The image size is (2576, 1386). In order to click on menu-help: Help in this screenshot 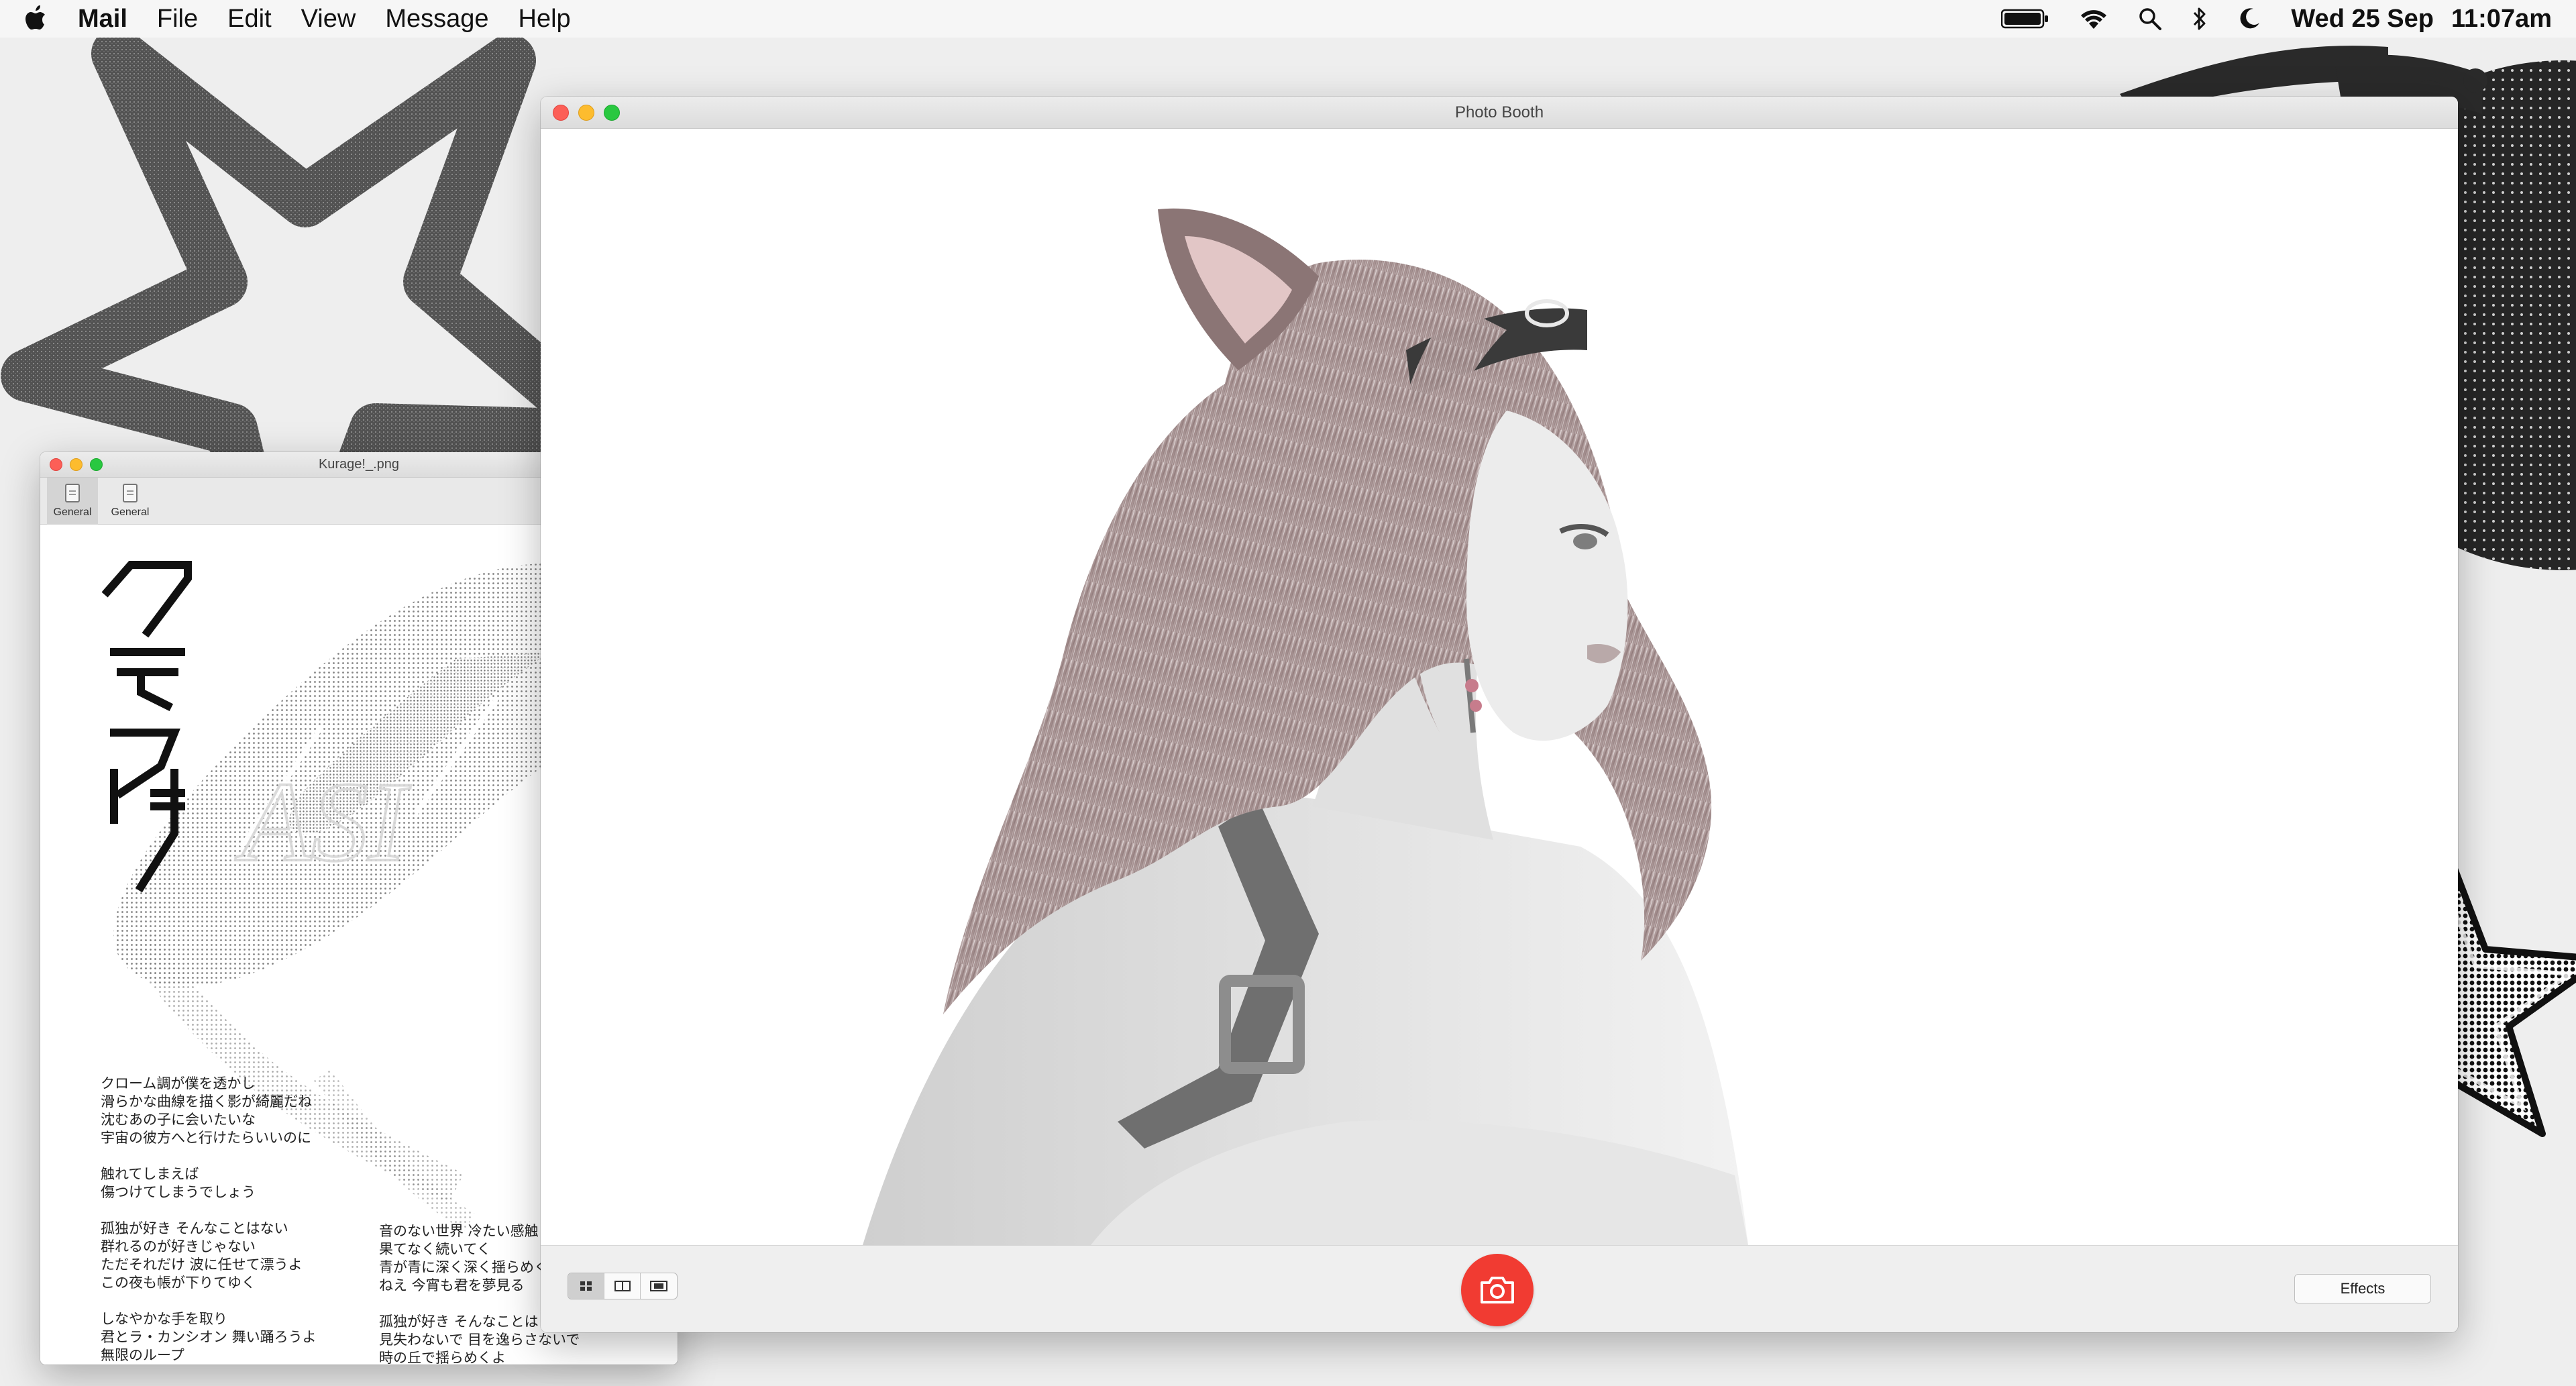, I will do `click(545, 19)`.